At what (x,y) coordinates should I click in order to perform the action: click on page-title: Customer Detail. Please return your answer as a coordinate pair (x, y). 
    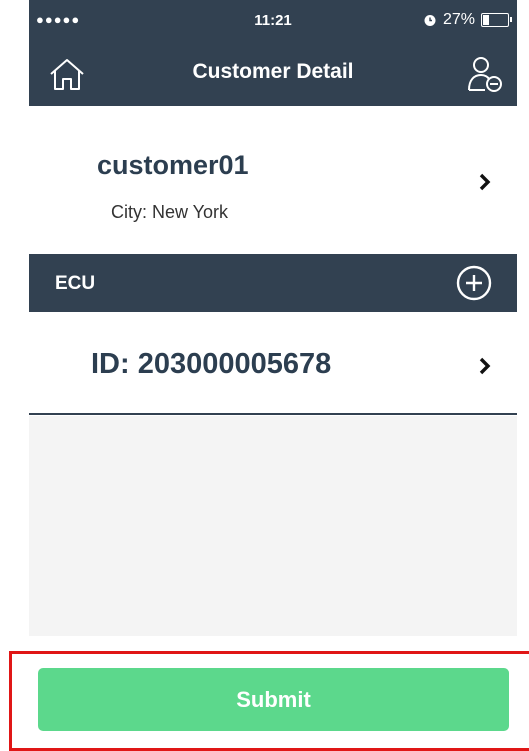
    Looking at the image, I should click on (273, 71).